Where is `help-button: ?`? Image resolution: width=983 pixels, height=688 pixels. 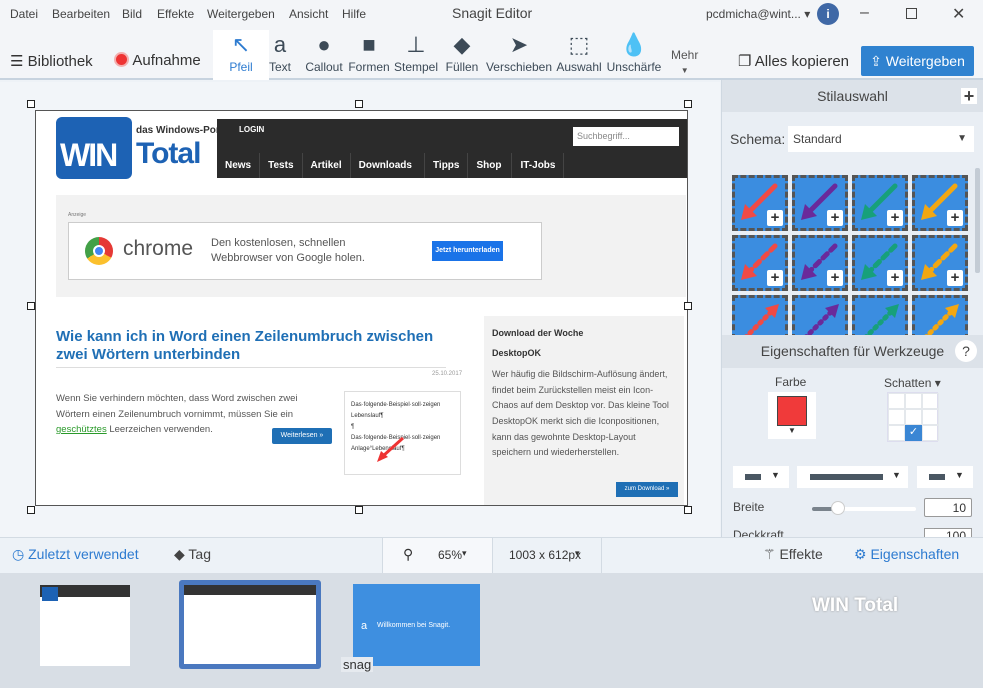 help-button: ? is located at coordinates (966, 351).